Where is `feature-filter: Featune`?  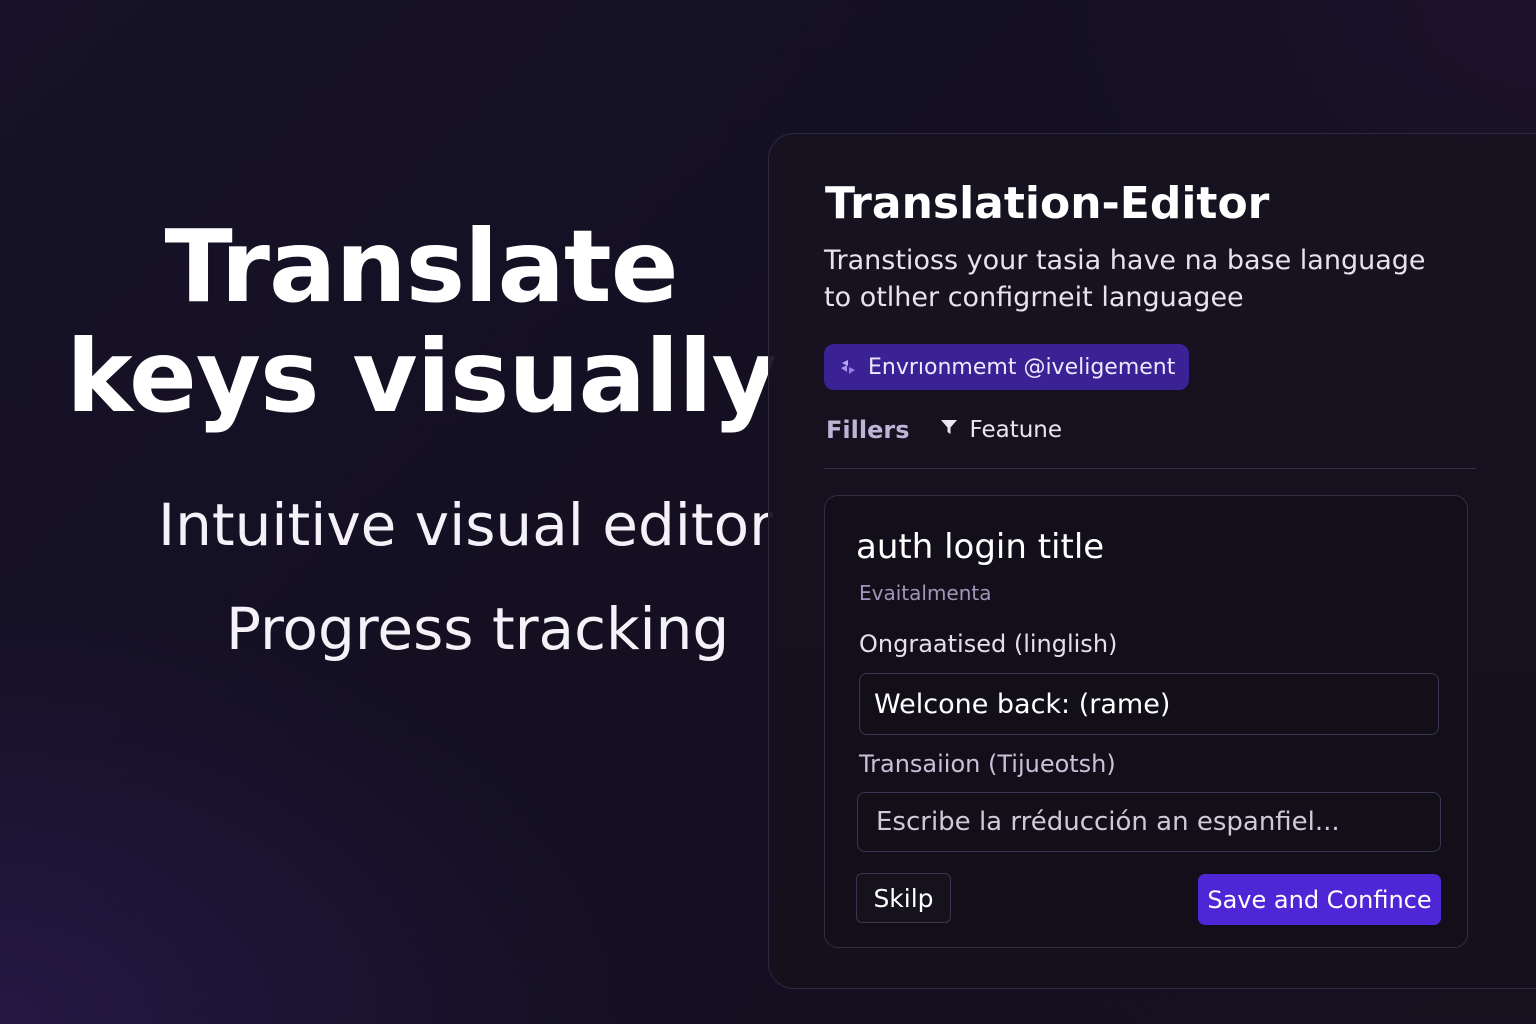 feature-filter: Featune is located at coordinates (1000, 430).